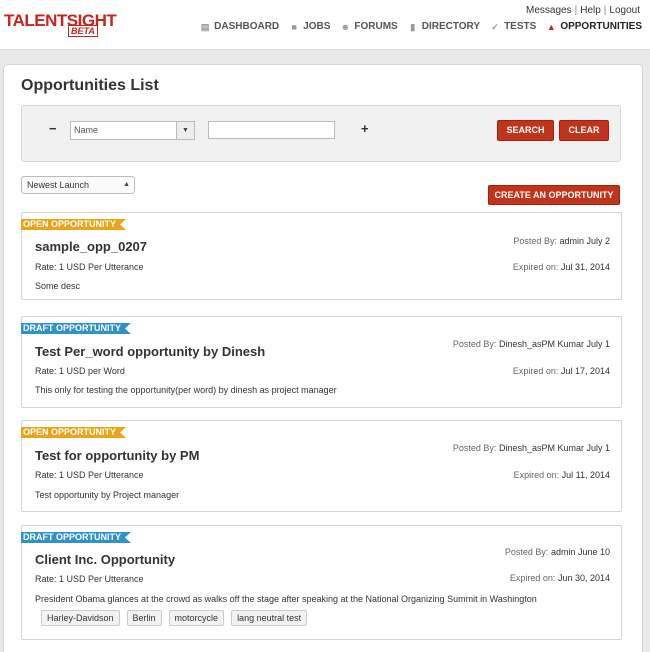  Describe the element at coordinates (584, 130) in the screenshot. I see `clear-button: CLEAR` at that location.